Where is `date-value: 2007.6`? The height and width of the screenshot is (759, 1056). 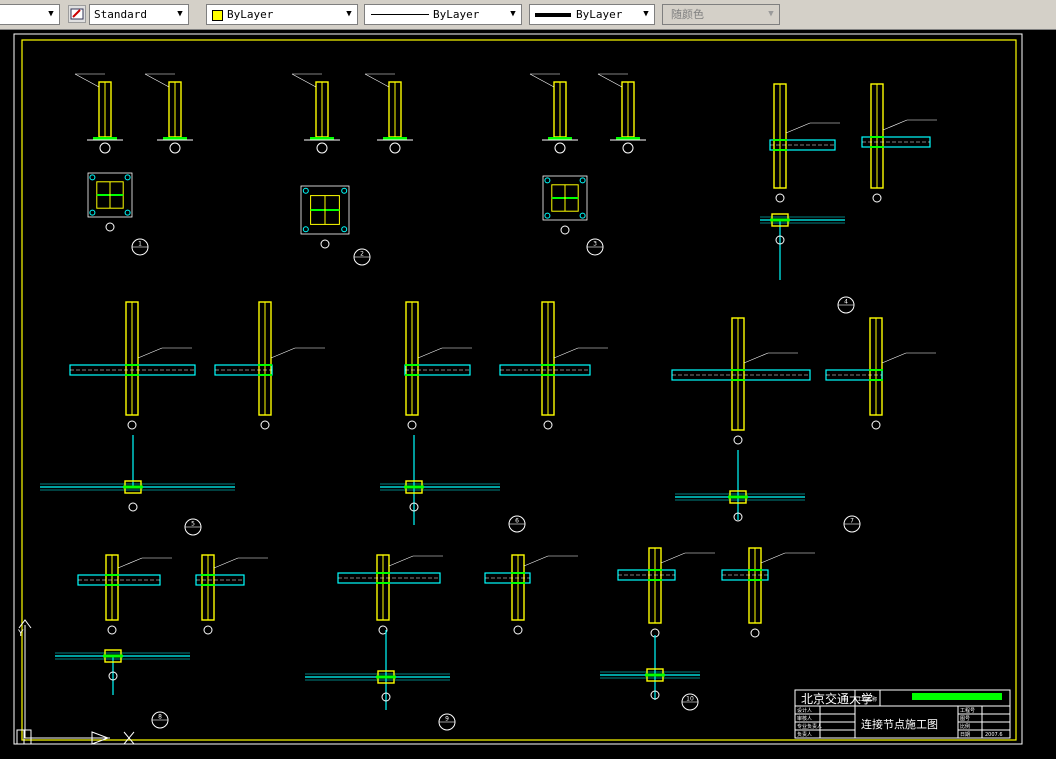
date-value: 2007.6 is located at coordinates (994, 735).